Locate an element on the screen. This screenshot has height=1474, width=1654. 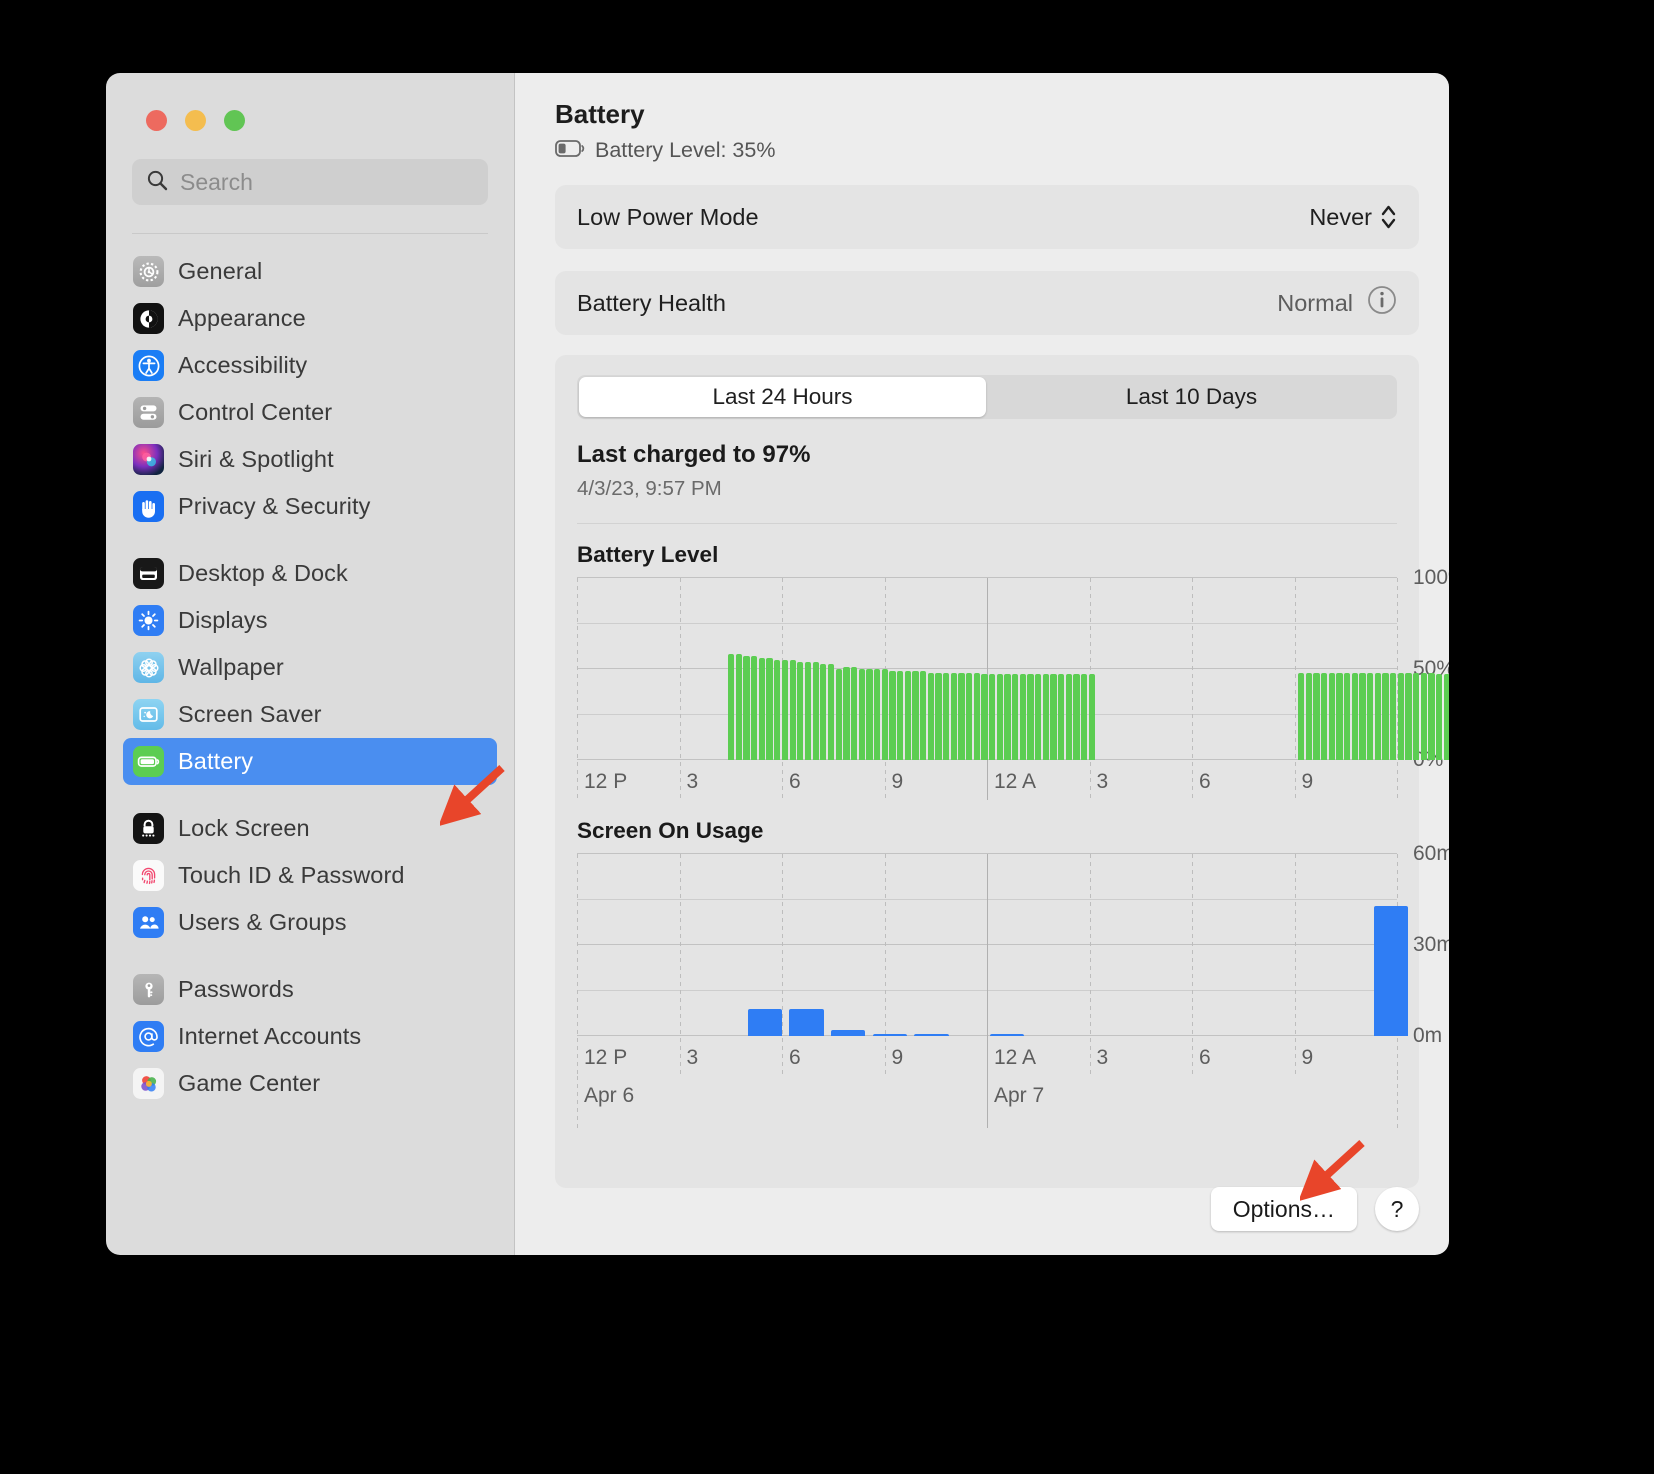
x-tick-label: 12 A is located at coordinates (1015, 1057).